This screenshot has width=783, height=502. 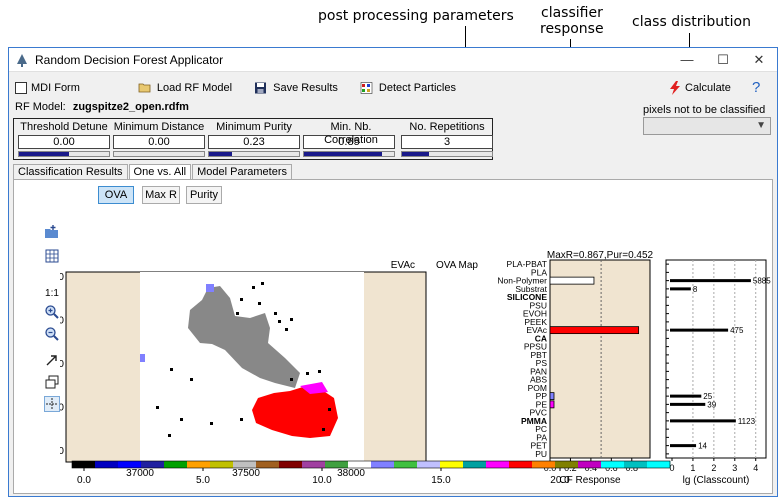 What do you see at coordinates (723, 60) in the screenshot?
I see `maximize-button: ☐` at bounding box center [723, 60].